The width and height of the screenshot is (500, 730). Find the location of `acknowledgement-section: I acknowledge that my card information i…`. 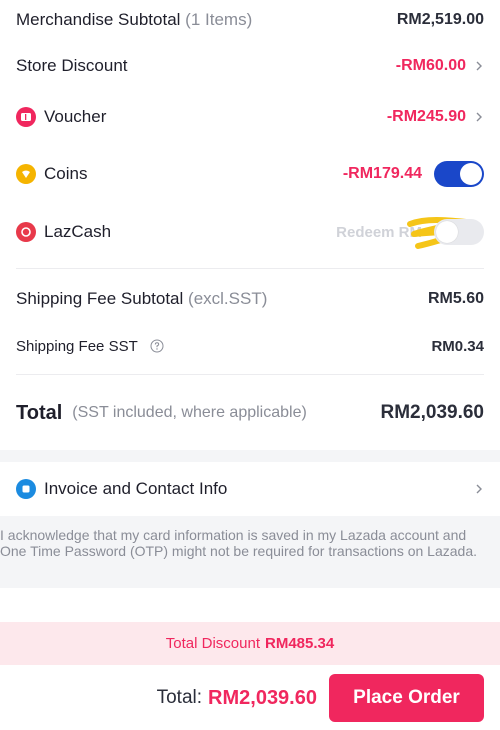

acknowledgement-section: I acknowledge that my card information i… is located at coordinates (250, 552).